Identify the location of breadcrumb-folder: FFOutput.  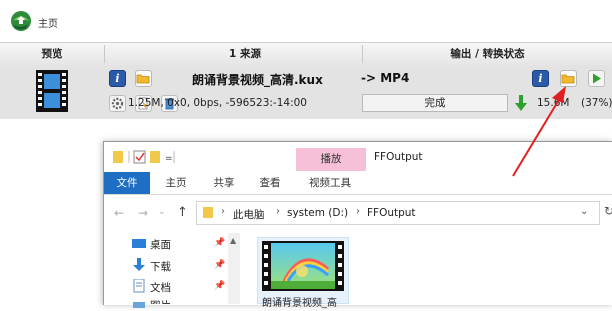
(391, 213).